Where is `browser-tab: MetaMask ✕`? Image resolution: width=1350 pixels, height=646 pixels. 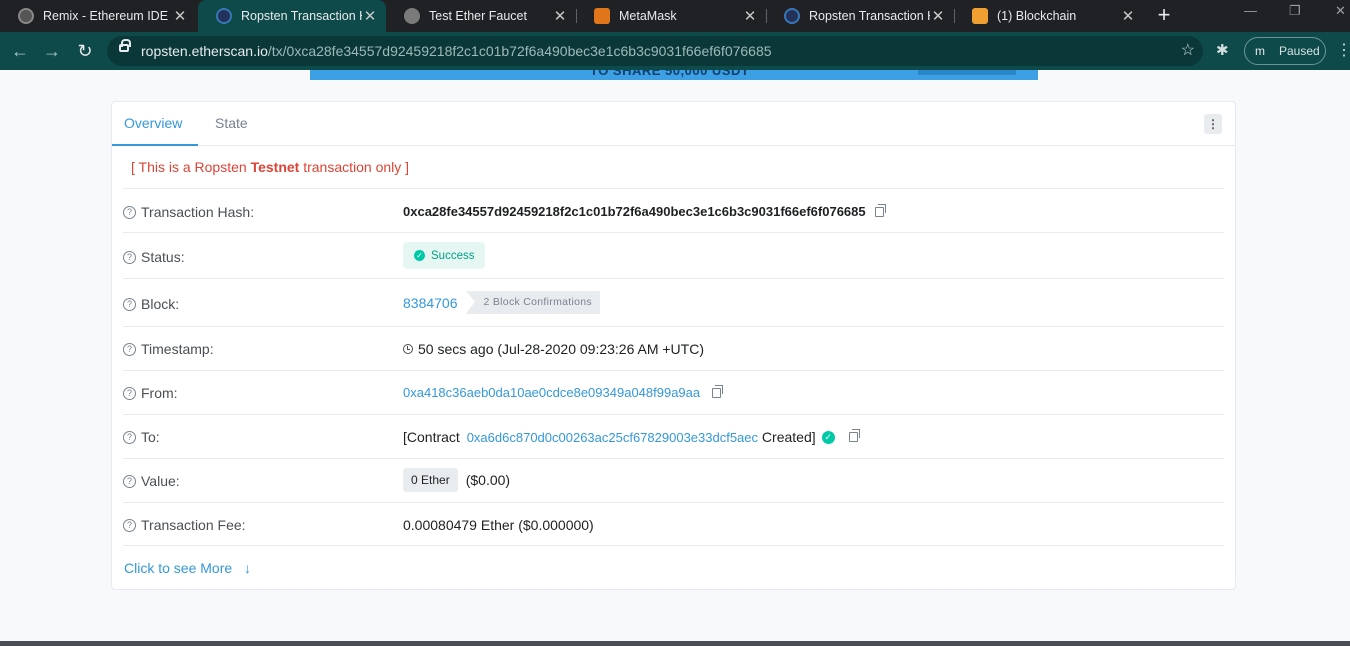
browser-tab: MetaMask ✕ is located at coordinates (671, 16).